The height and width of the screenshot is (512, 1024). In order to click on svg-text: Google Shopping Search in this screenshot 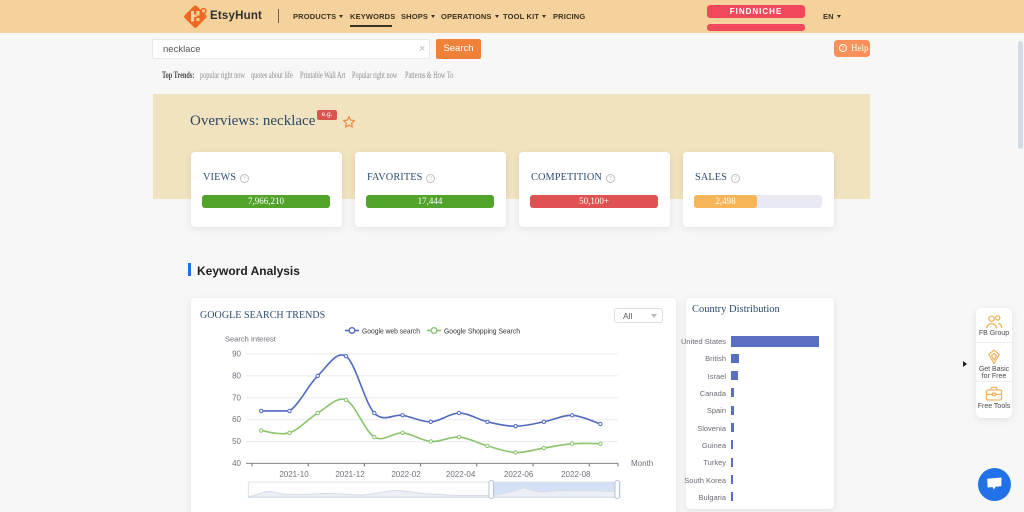, I will do `click(482, 331)`.